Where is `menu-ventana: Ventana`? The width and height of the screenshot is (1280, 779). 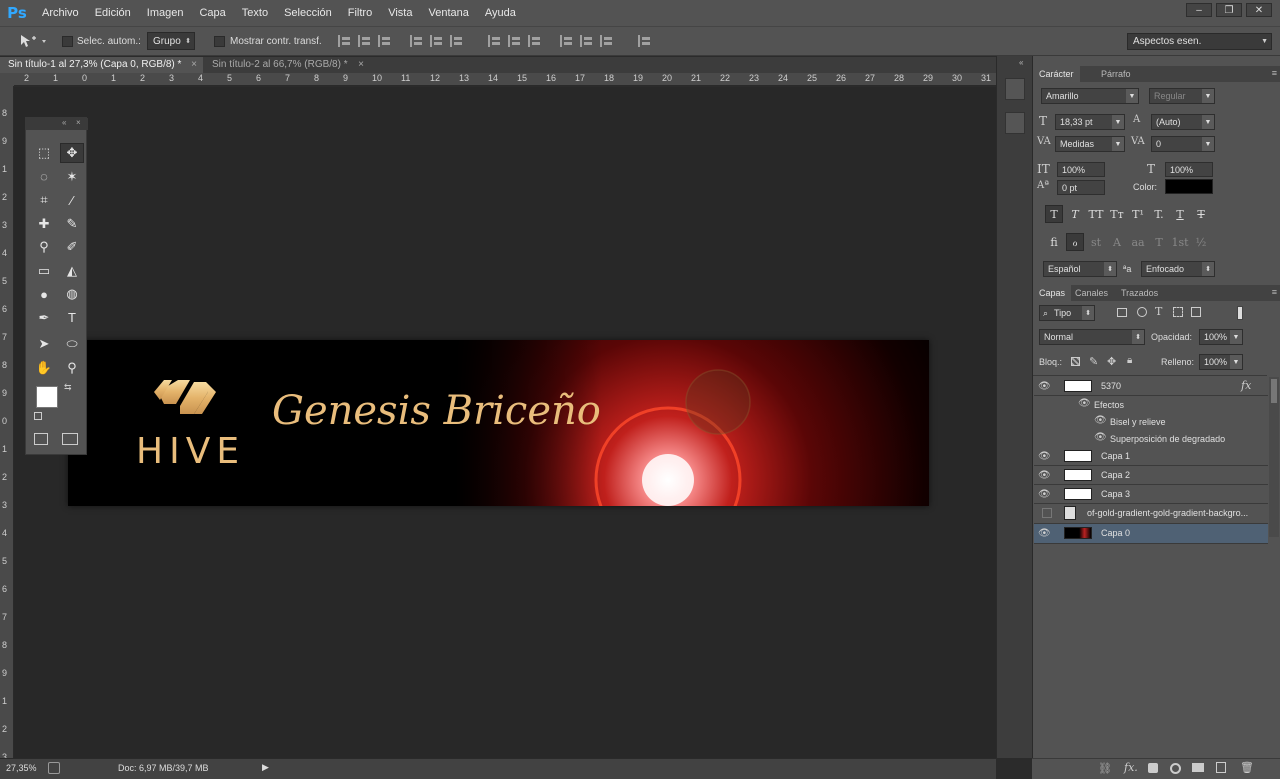 menu-ventana: Ventana is located at coordinates (448, 13).